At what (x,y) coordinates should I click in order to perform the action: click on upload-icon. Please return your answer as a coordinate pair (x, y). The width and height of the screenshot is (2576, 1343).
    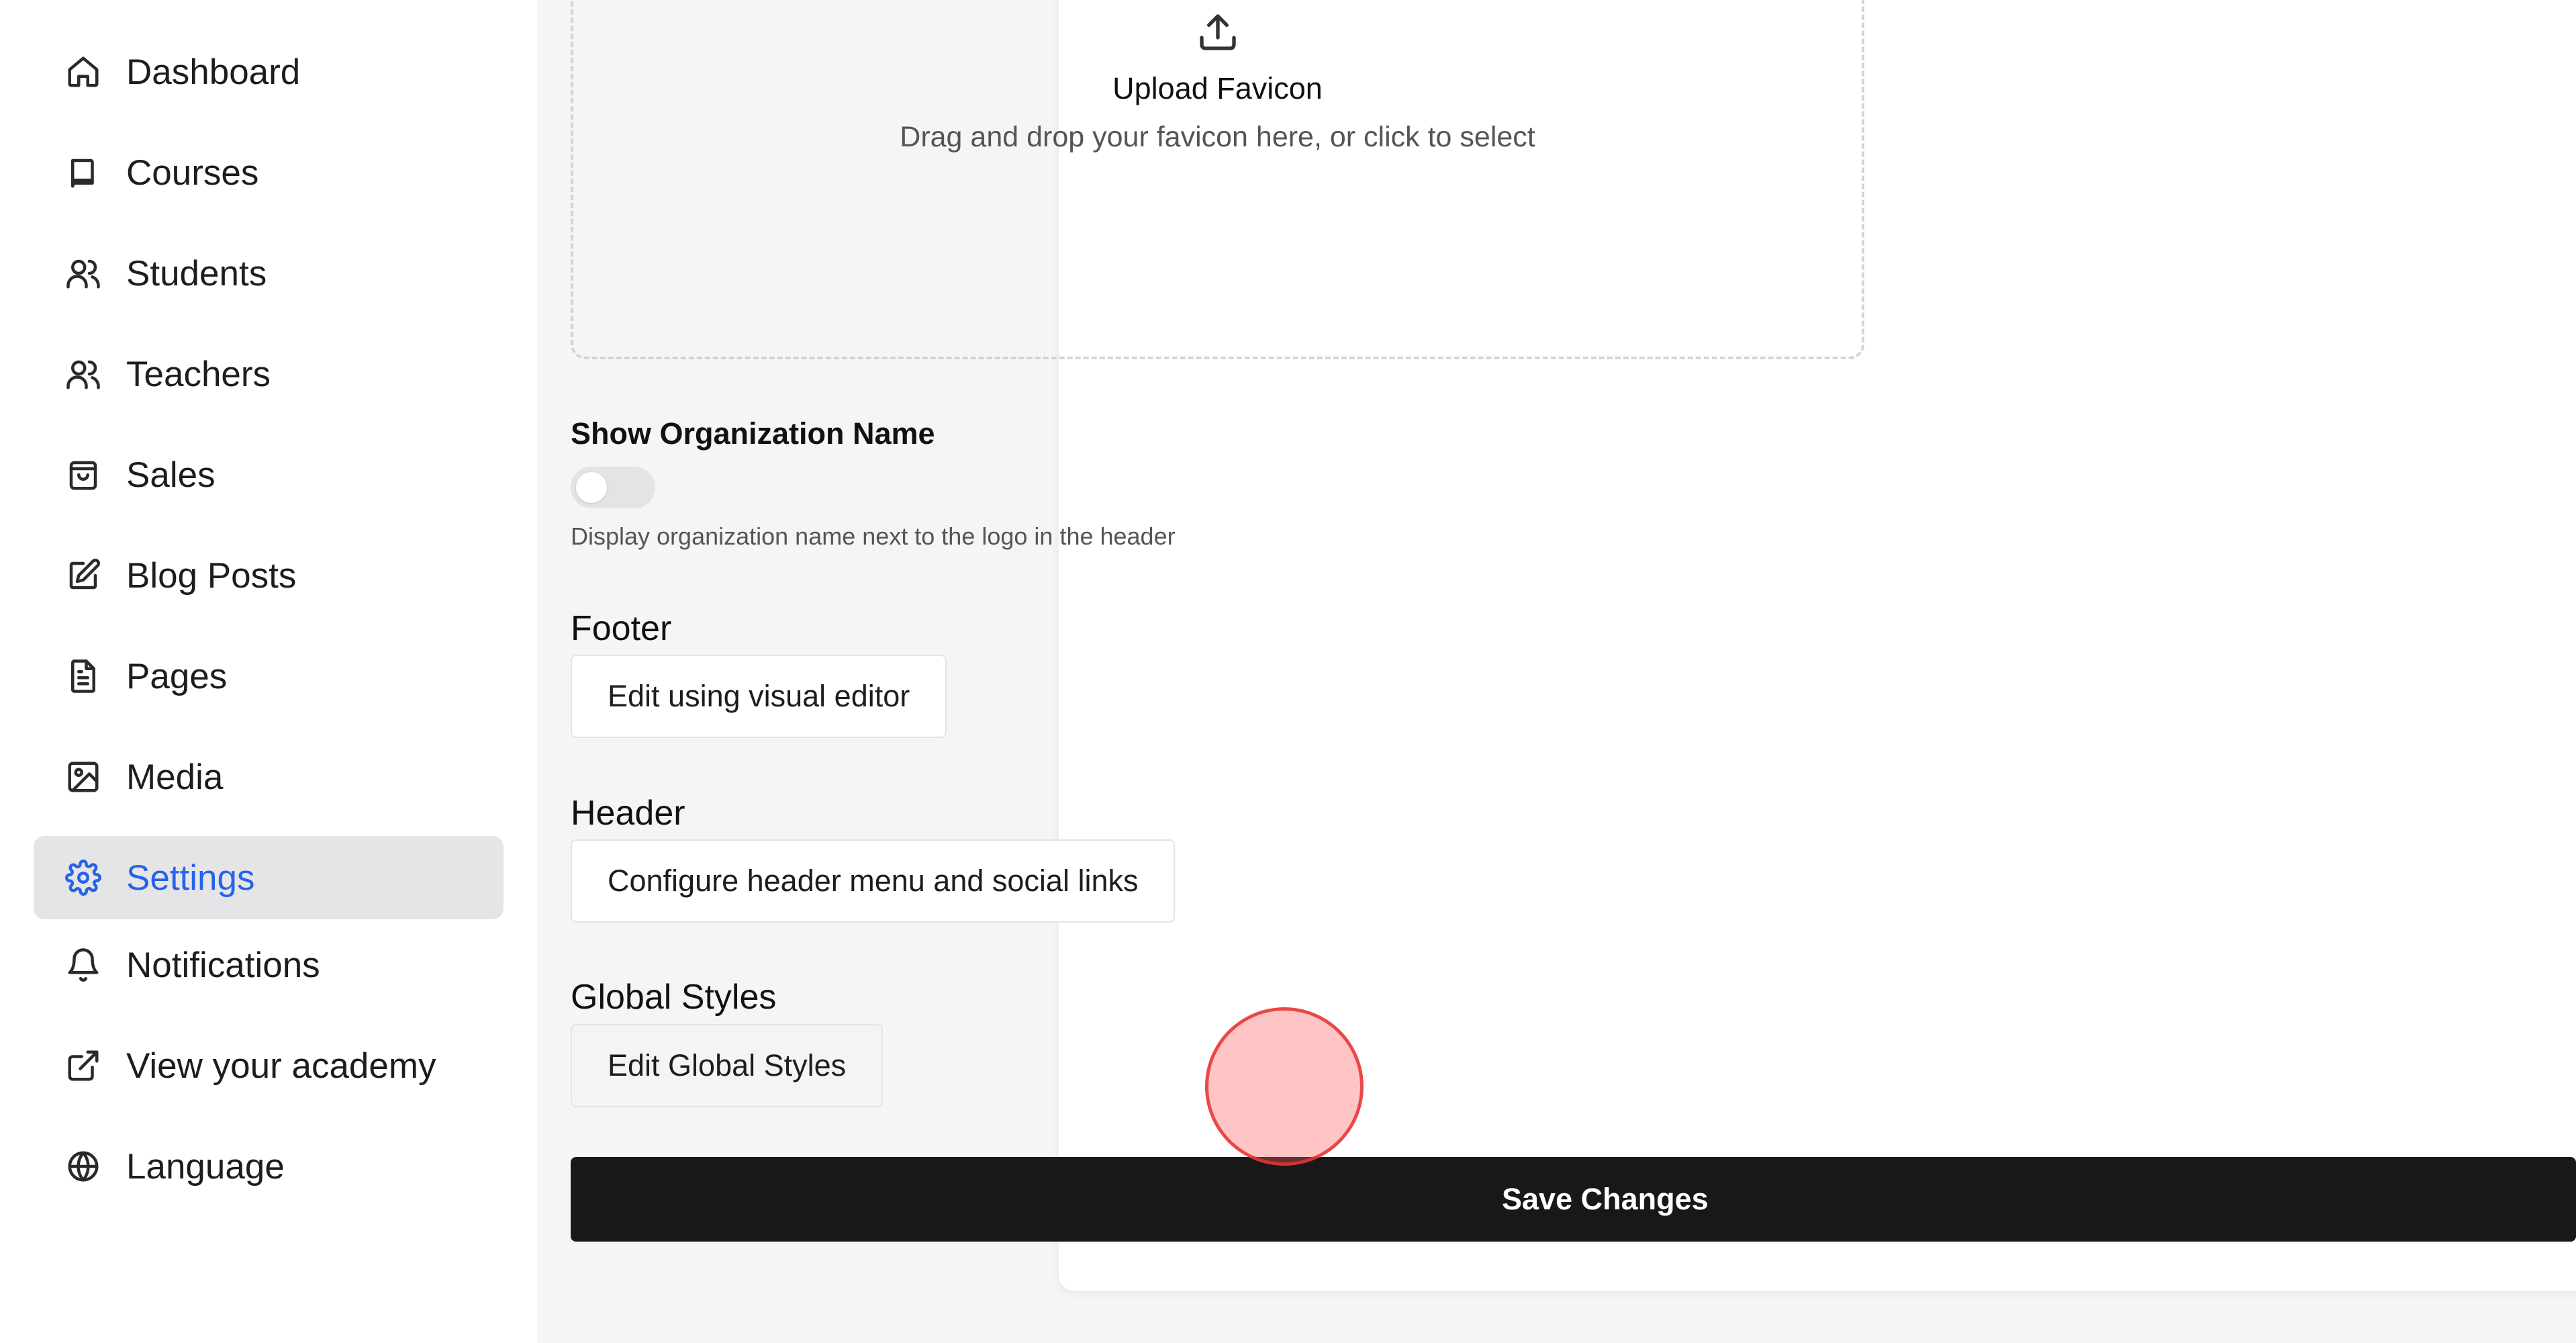
    Looking at the image, I should click on (1217, 32).